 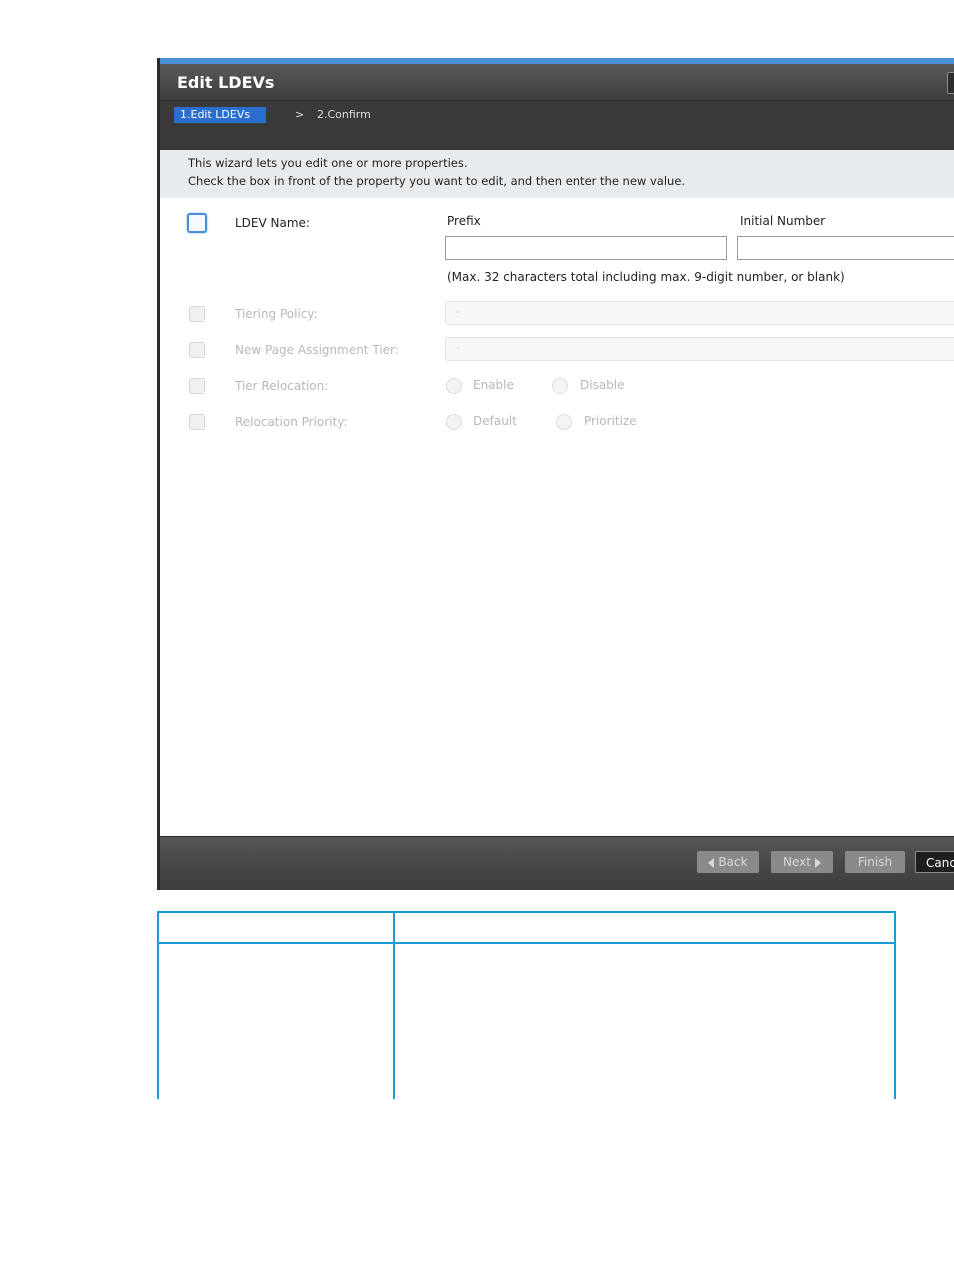 I want to click on finish-button-label: Finish, so click(x=875, y=862).